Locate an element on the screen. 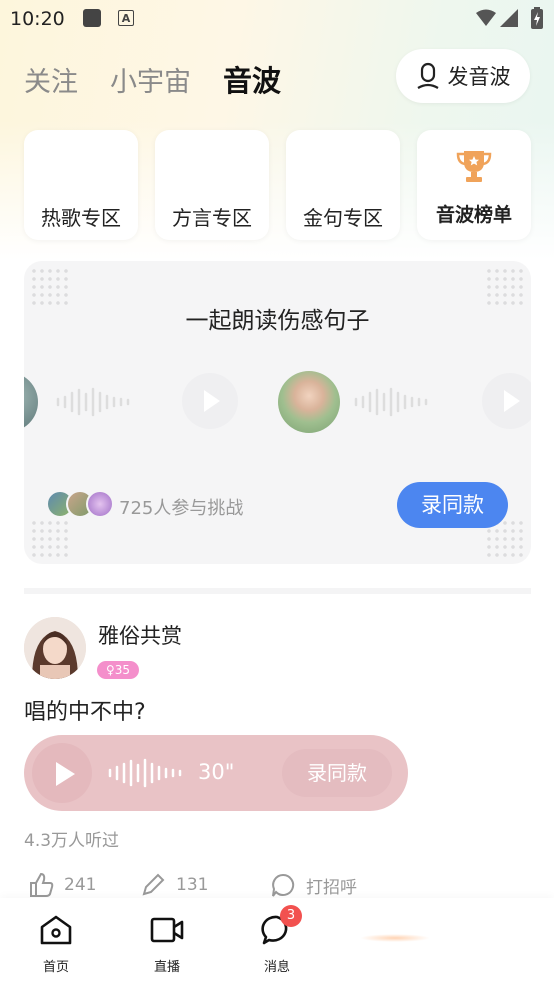 This screenshot has width=554, height=984. voice-avatar-center is located at coordinates (309, 402).